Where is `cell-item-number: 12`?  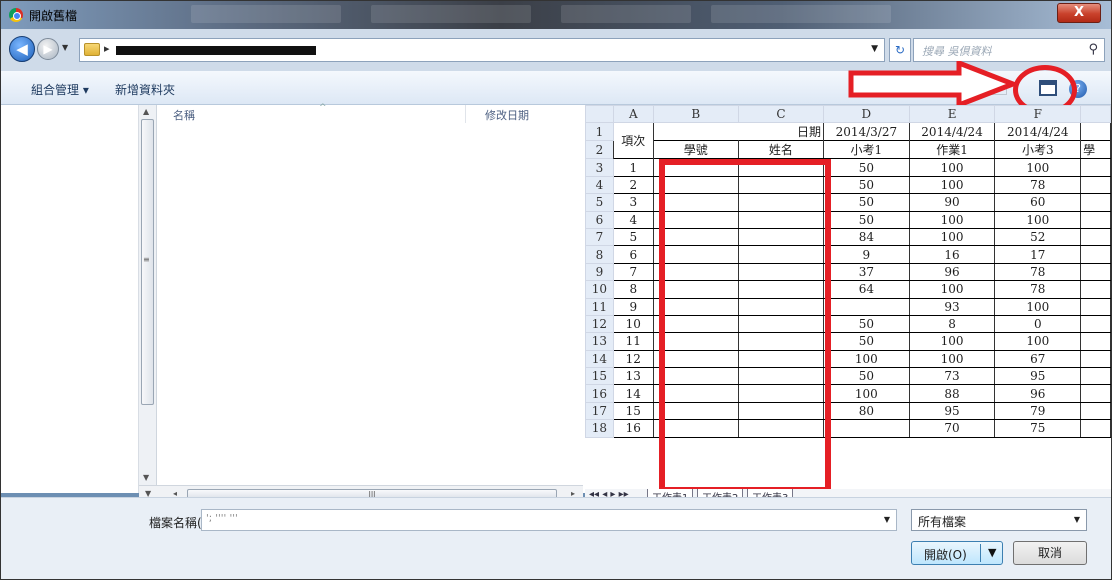
cell-item-number: 12 is located at coordinates (633, 359).